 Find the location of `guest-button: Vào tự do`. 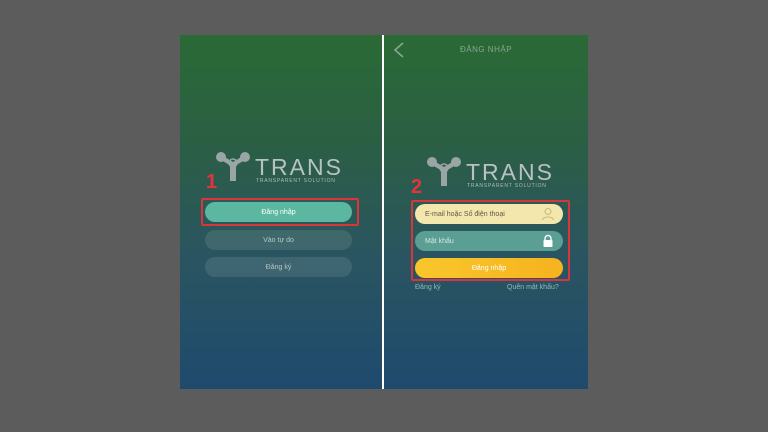

guest-button: Vào tự do is located at coordinates (278, 240).